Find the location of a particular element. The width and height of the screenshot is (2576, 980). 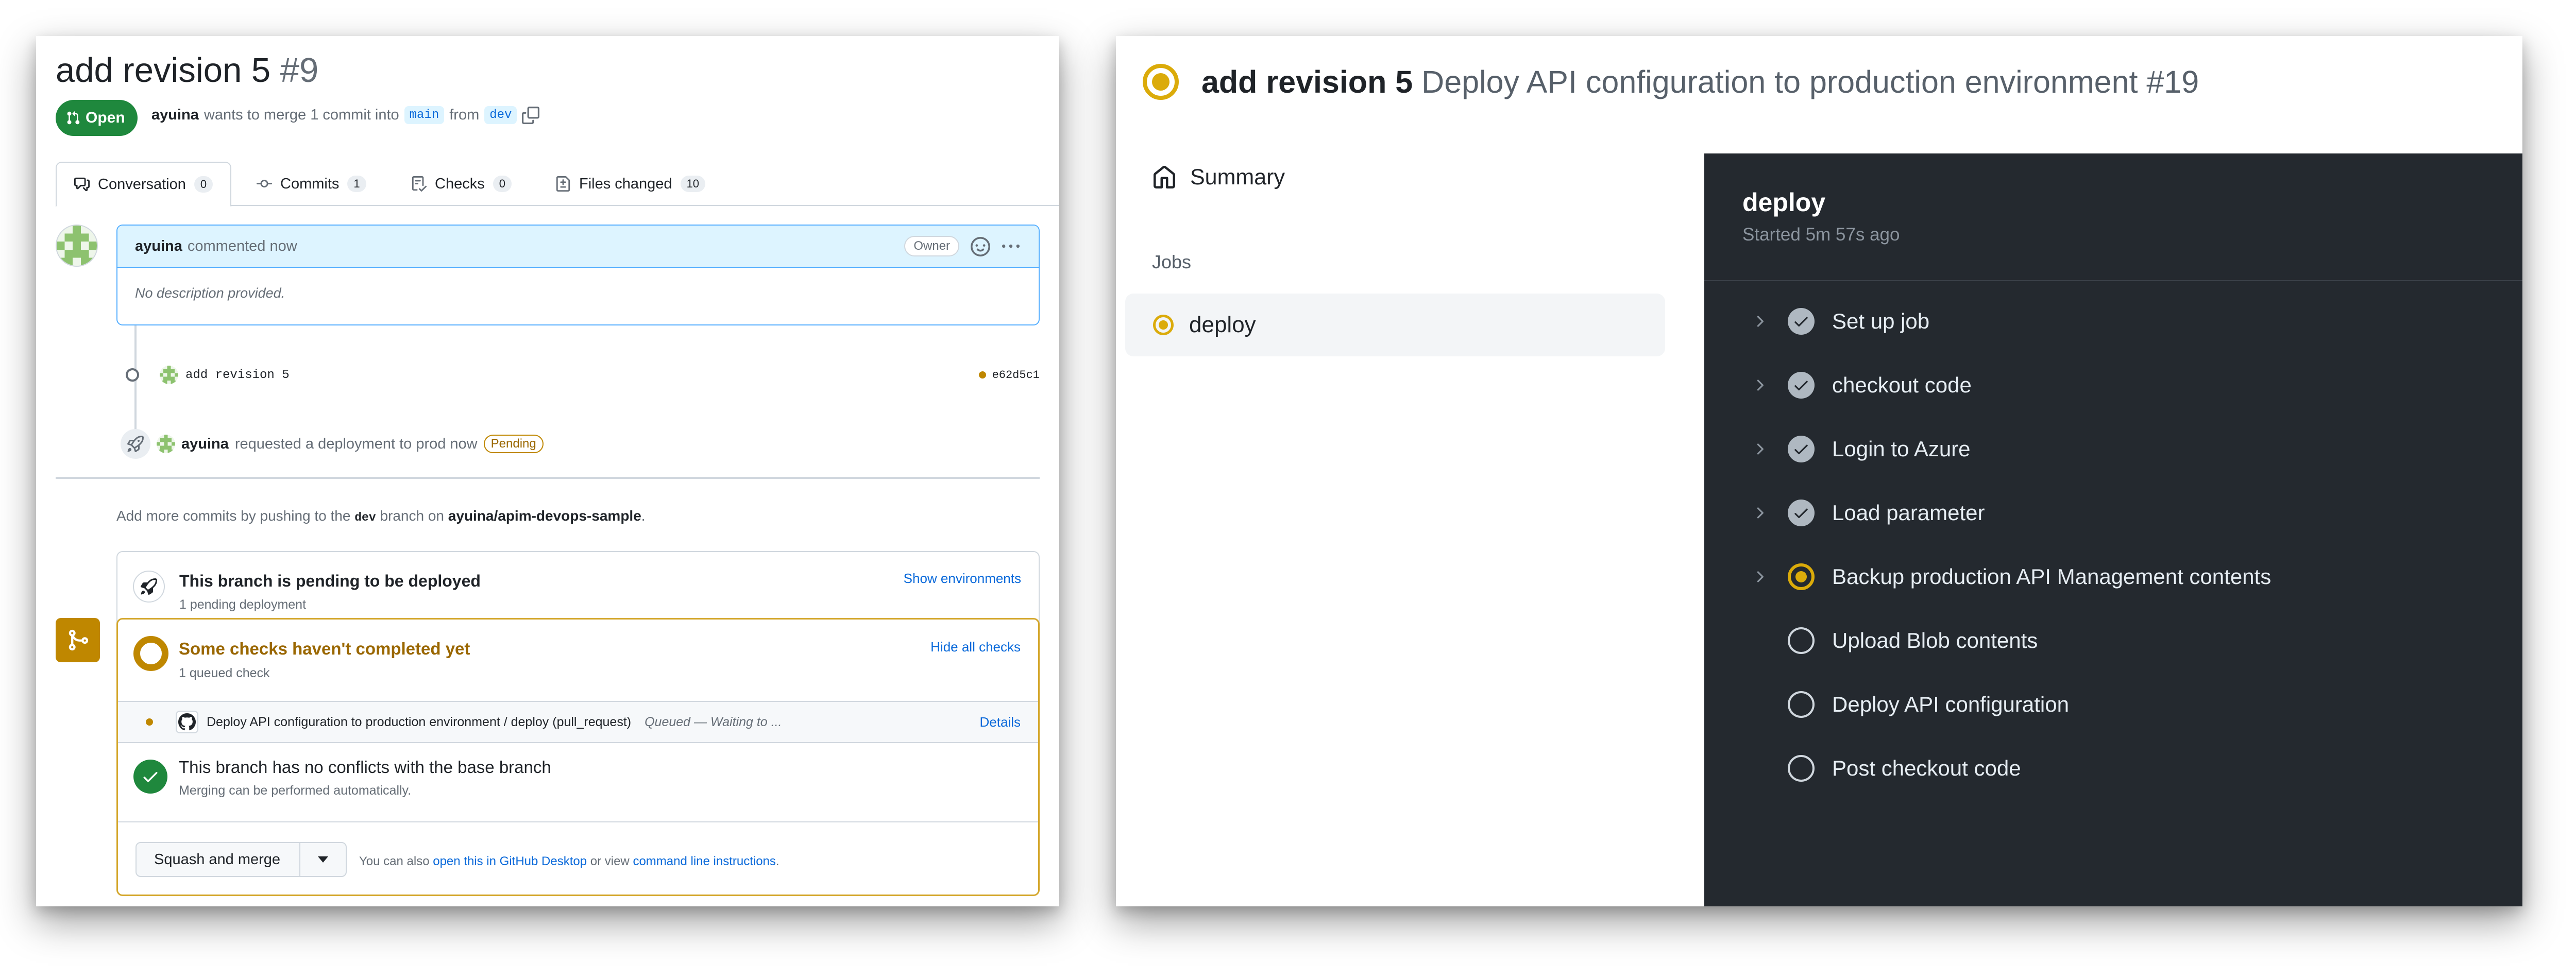

step-label: Upload Blob contents is located at coordinates (1935, 640).